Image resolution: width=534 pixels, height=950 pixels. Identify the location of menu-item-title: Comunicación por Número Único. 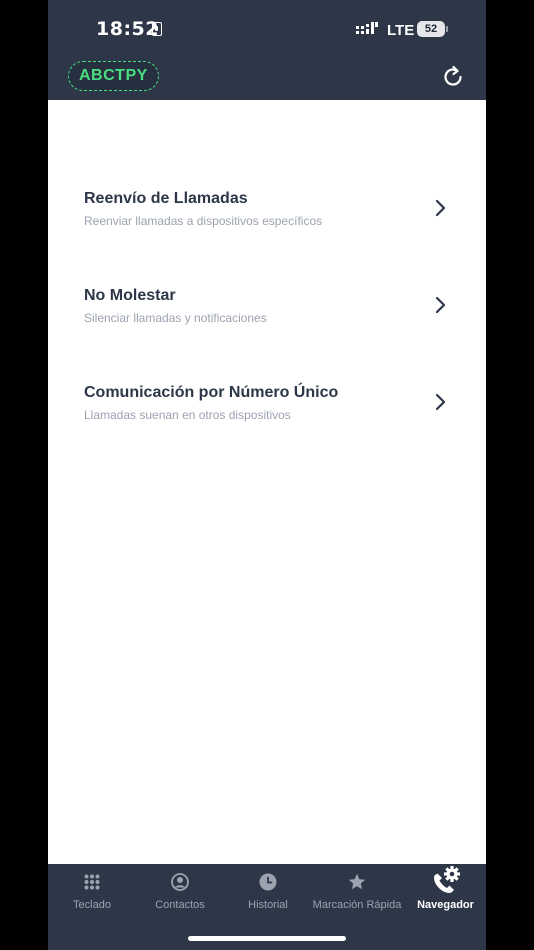
(211, 392).